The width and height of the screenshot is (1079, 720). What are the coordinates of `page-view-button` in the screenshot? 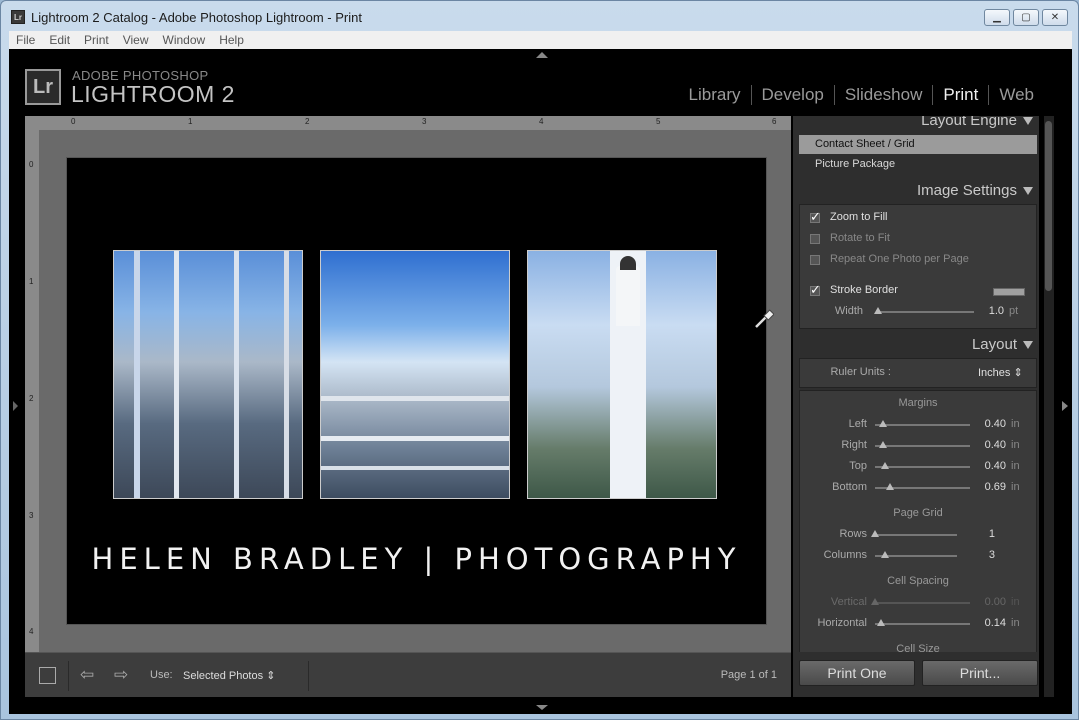 It's located at (47, 675).